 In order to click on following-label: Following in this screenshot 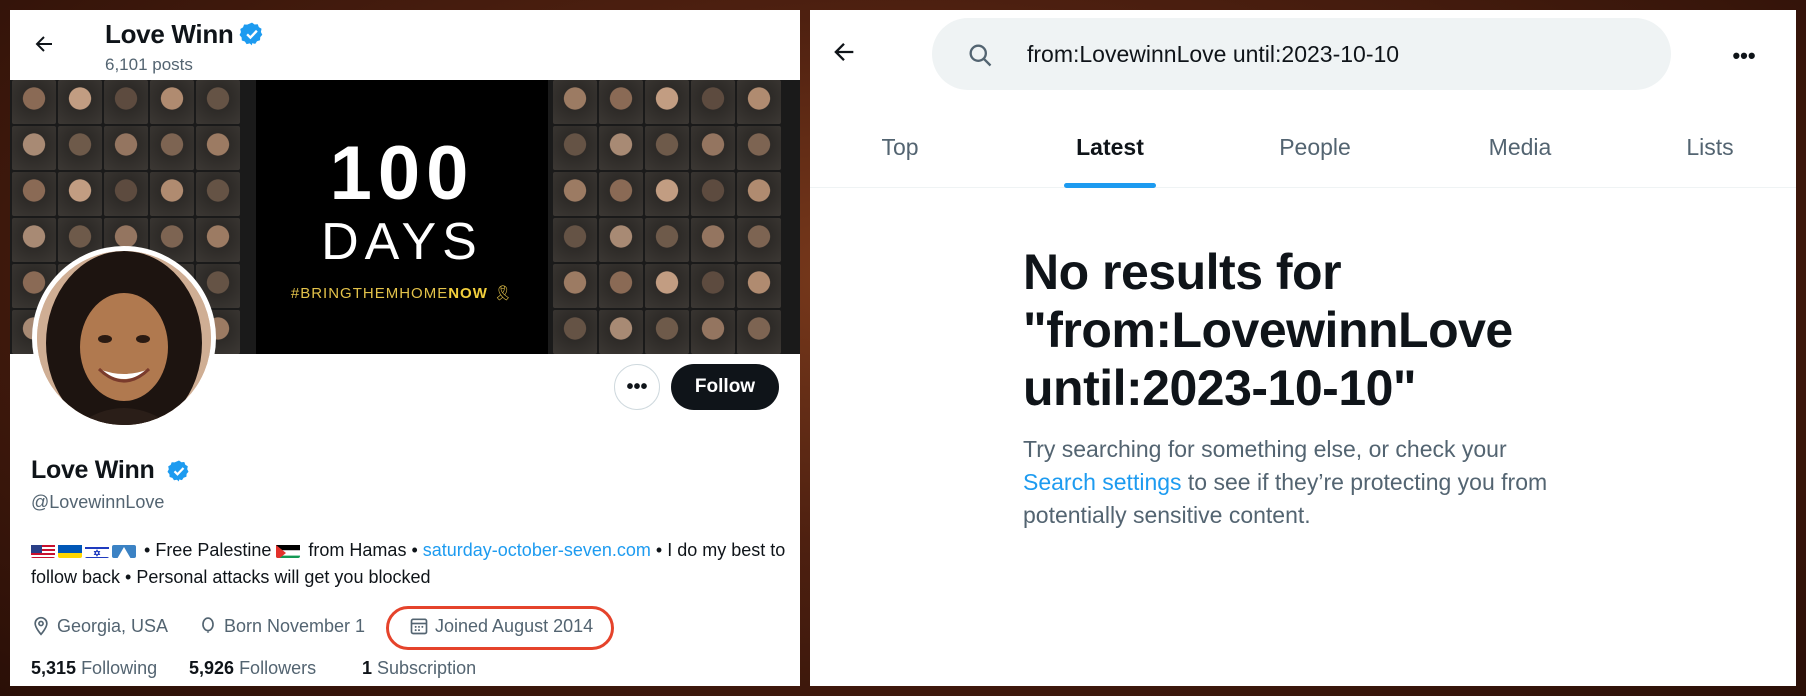, I will do `click(119, 668)`.